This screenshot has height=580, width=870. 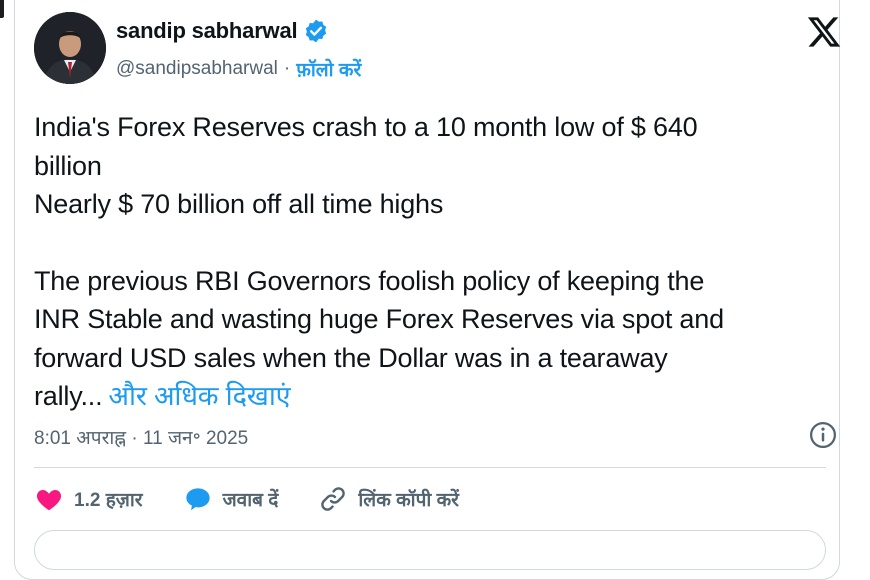 What do you see at coordinates (141, 437) in the screenshot?
I see `tweet-timestamp: 8:01 अपराह्न · 11 जन॰ 2025` at bounding box center [141, 437].